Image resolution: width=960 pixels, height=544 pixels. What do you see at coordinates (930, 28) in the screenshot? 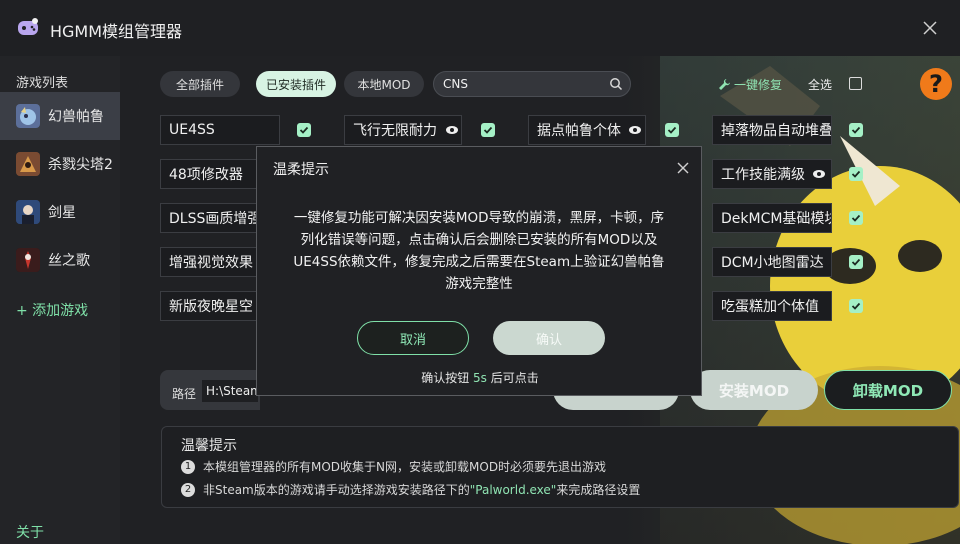
I see `window-close-icon` at bounding box center [930, 28].